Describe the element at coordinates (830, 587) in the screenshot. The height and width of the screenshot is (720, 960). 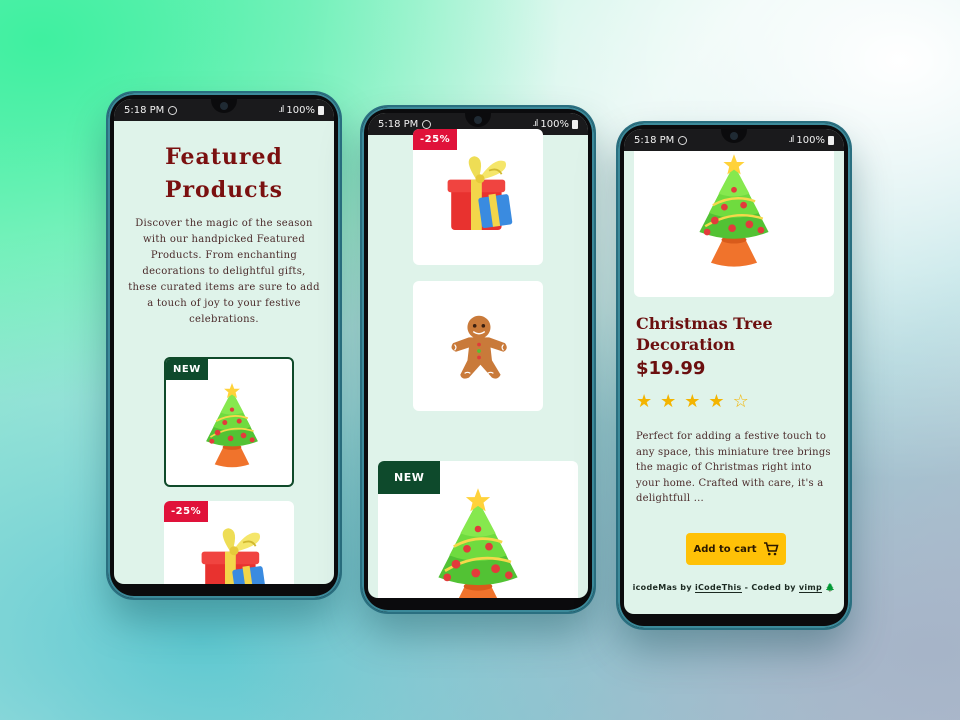
I see `tree-emoji-icon: 🌲` at that location.